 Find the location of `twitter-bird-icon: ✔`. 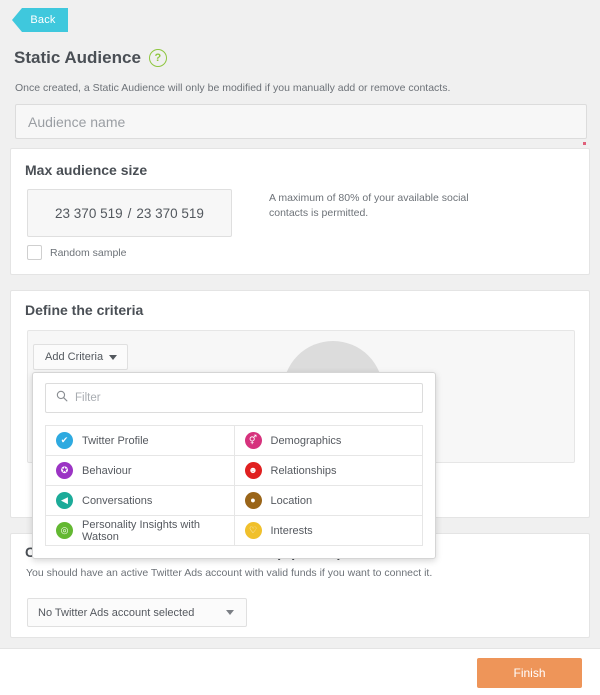

twitter-bird-icon: ✔ is located at coordinates (64, 440).